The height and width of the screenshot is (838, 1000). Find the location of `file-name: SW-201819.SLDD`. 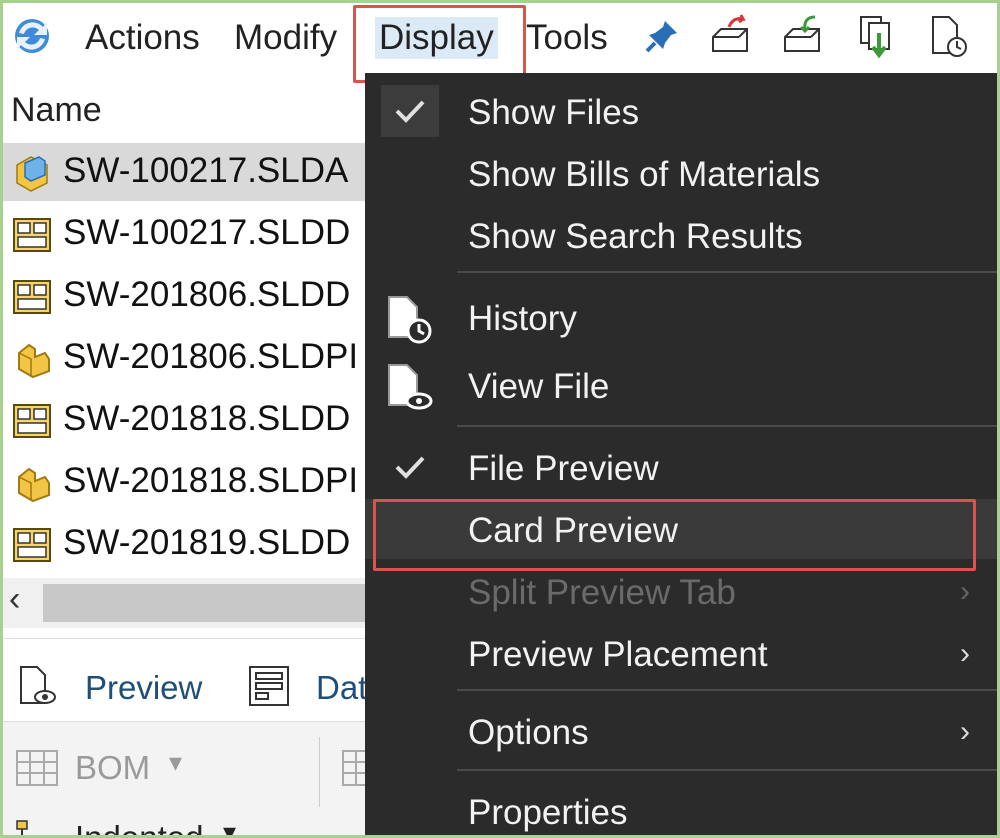

file-name: SW-201819.SLDD is located at coordinates (207, 542).